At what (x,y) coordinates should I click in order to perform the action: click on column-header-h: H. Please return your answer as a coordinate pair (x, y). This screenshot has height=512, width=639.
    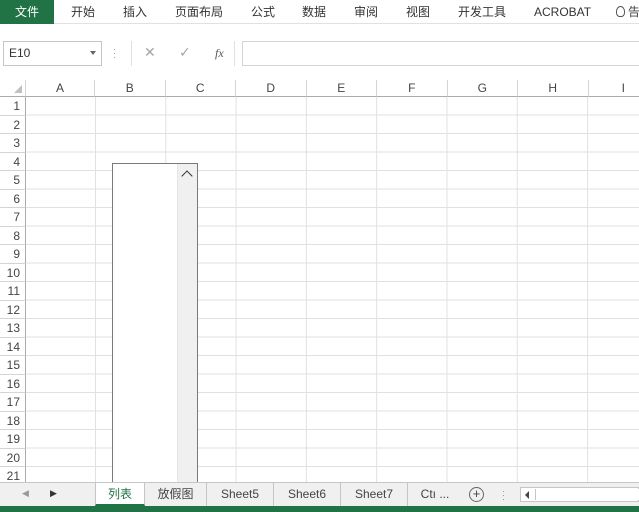
    Looking at the image, I should click on (553, 88).